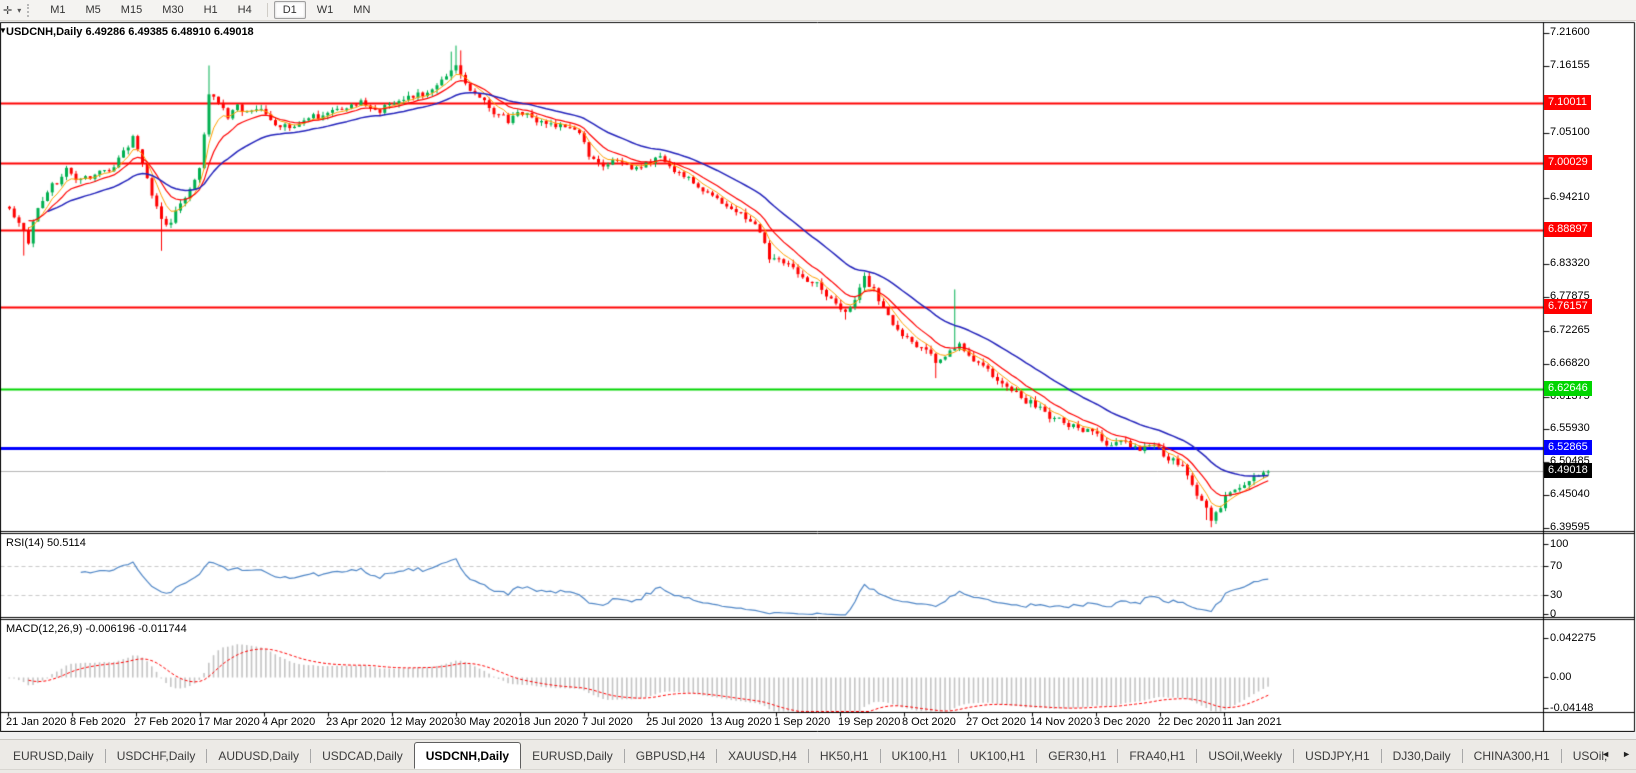 The height and width of the screenshot is (773, 1636). Describe the element at coordinates (1422, 756) in the screenshot. I see `chart-tab-dj30-daily: DJ30,Daily` at that location.